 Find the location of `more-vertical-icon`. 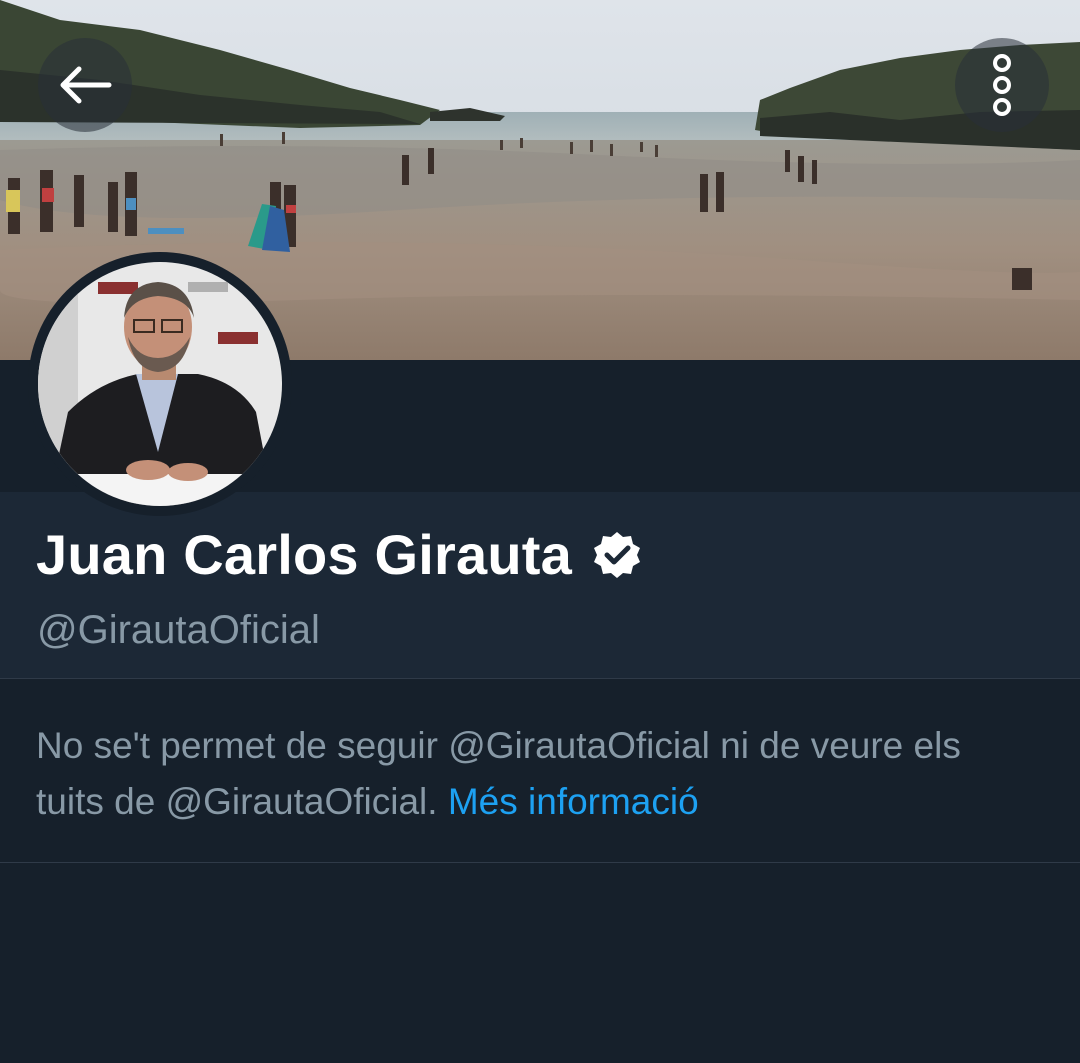

more-vertical-icon is located at coordinates (1002, 85).